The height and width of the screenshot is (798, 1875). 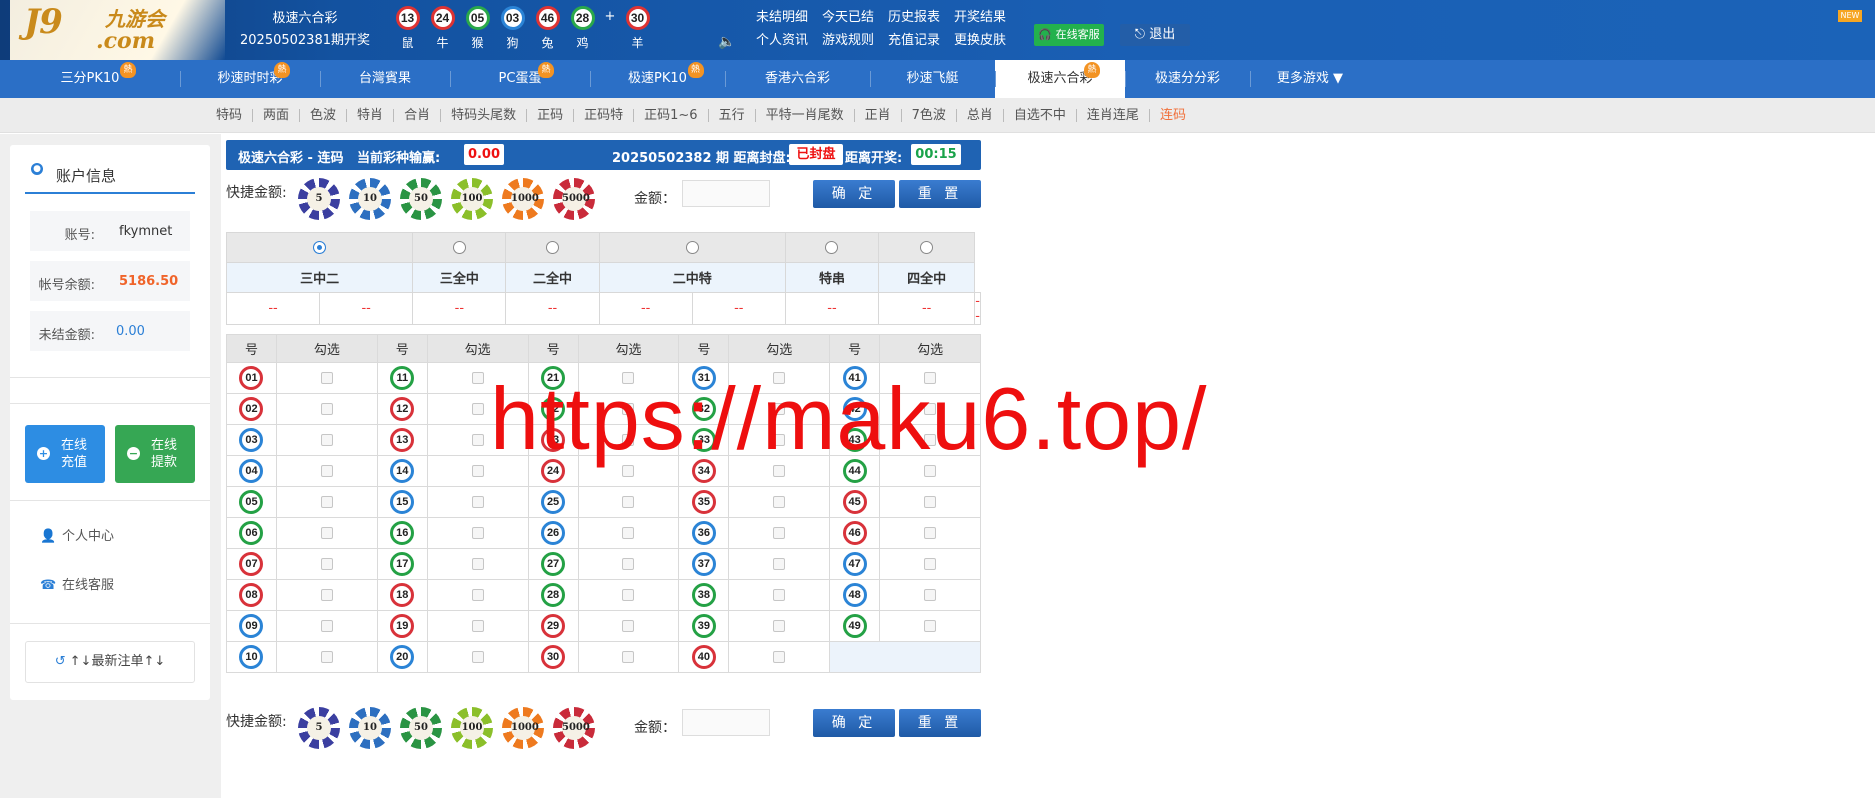 I want to click on subnav-tab: 两面, so click(x=275, y=115).